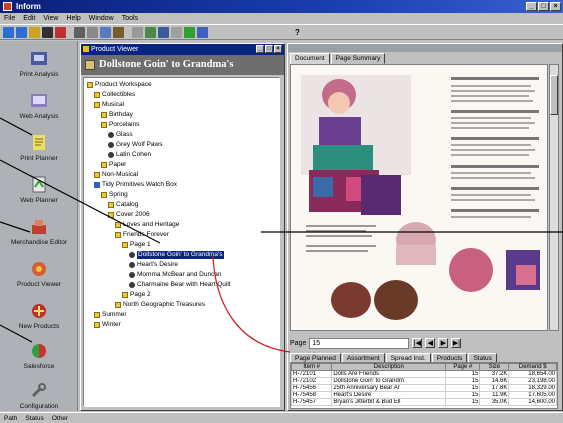 The height and width of the screenshot is (423, 563). I want to click on chart-icon, so click(189, 32).